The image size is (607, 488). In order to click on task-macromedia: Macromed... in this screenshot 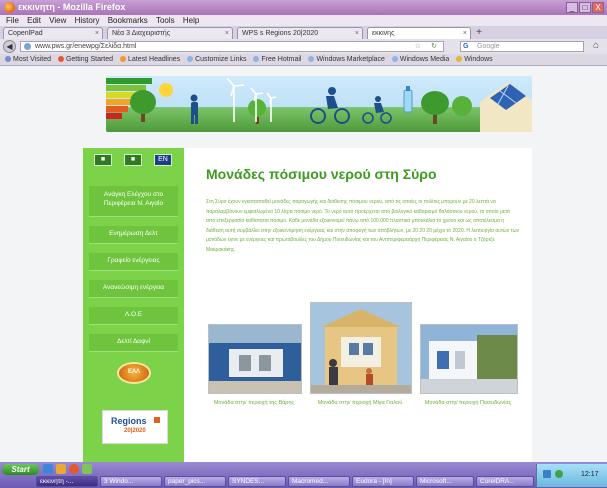, I will do `click(319, 481)`.